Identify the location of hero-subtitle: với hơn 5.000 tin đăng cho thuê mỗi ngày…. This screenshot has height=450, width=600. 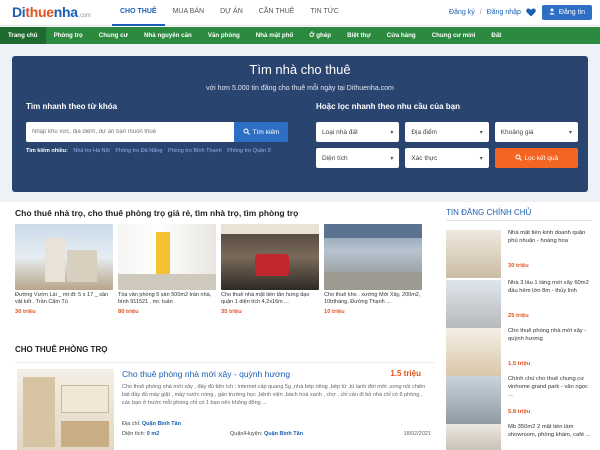
(300, 88).